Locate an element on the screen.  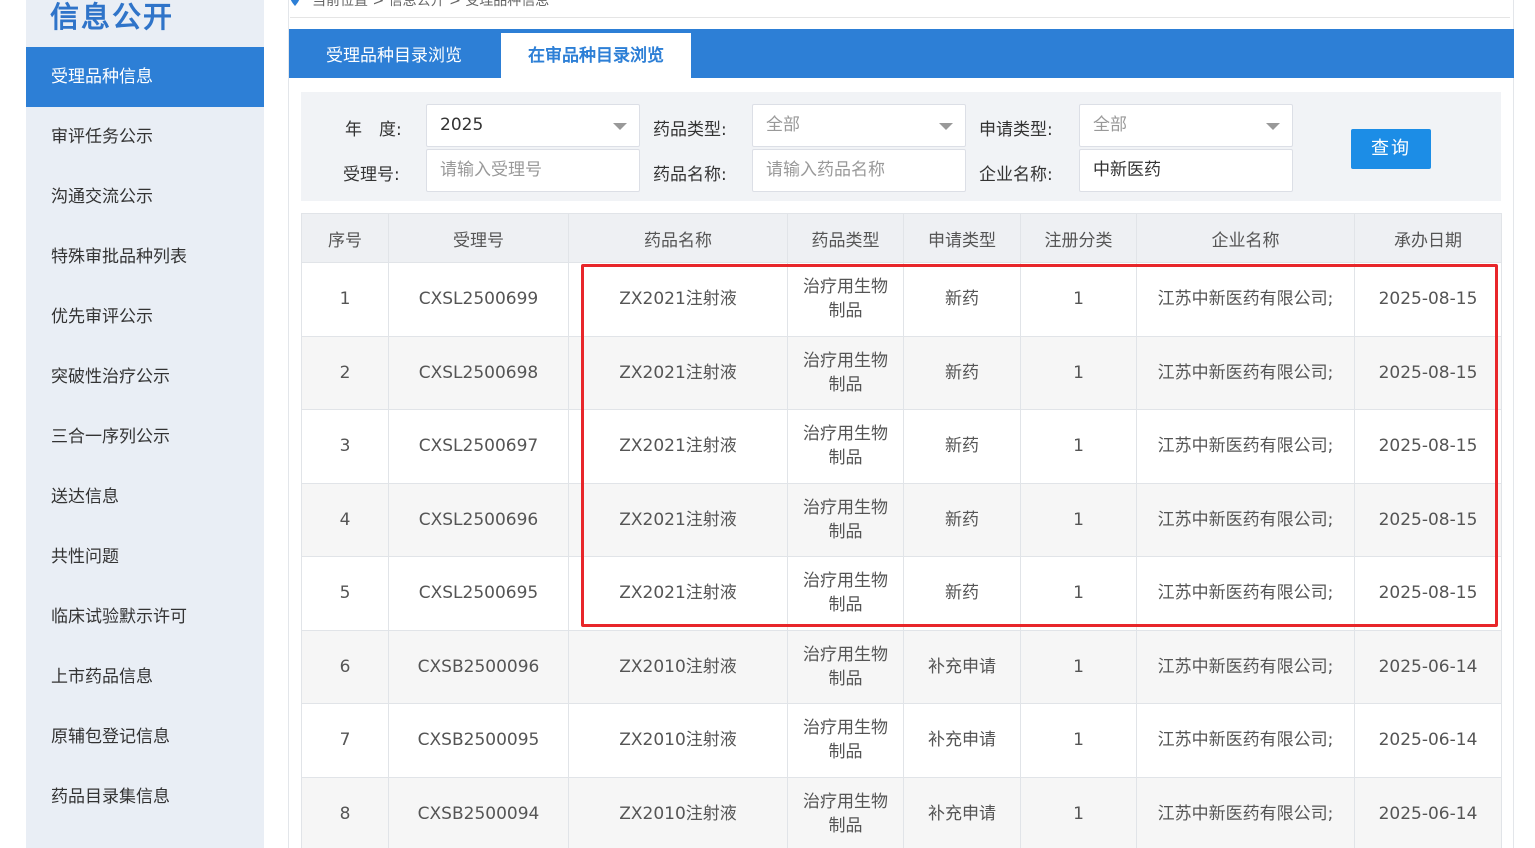
cell-index: 7 is located at coordinates (345, 740).